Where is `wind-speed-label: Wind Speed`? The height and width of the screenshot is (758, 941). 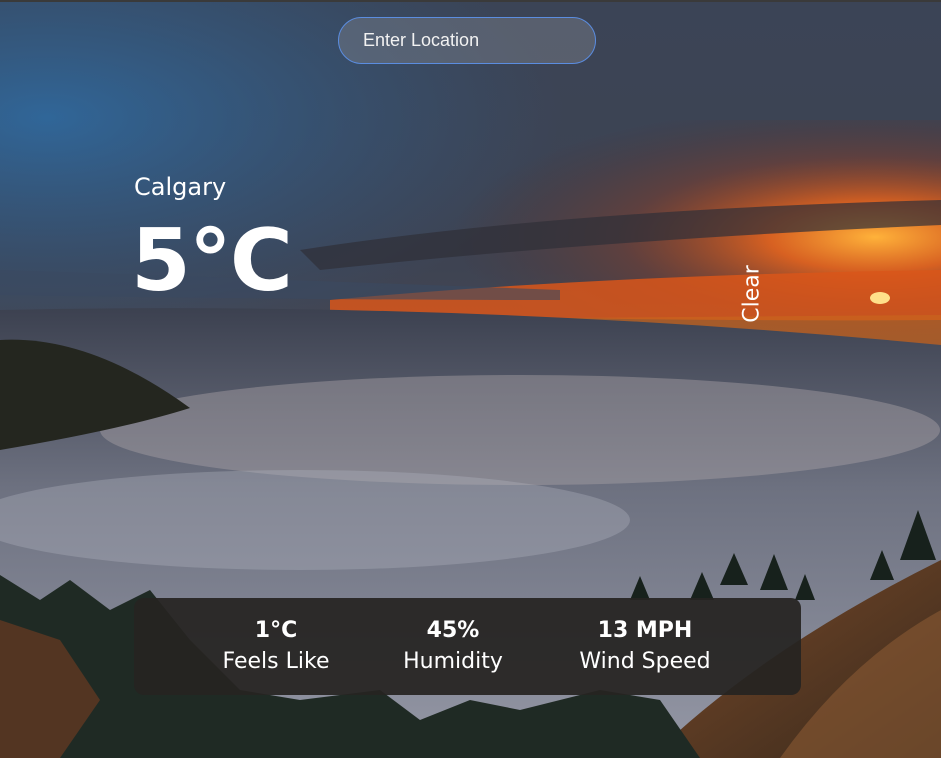 wind-speed-label: Wind Speed is located at coordinates (645, 661).